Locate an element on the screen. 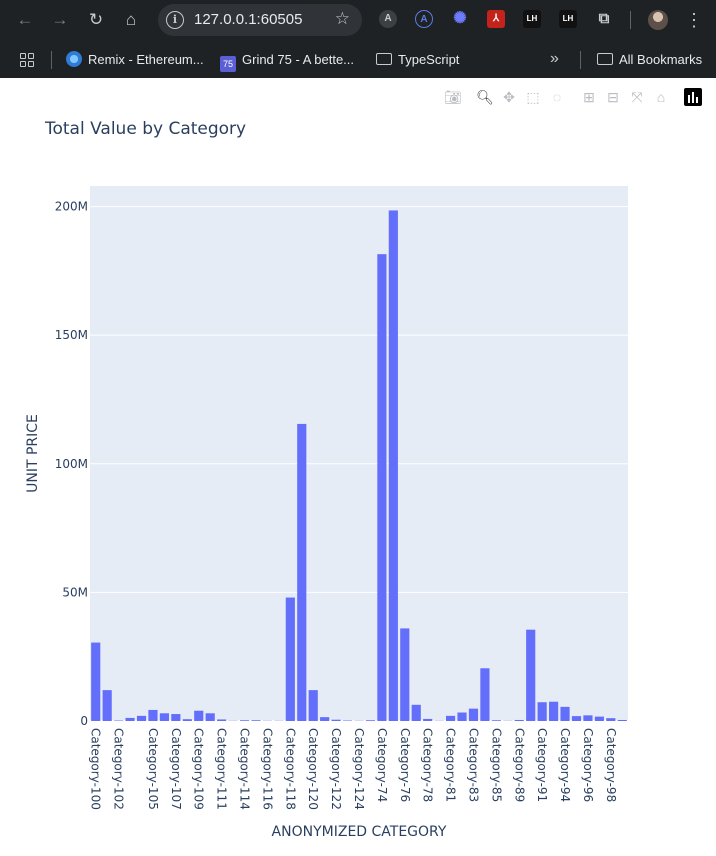  x-tick-label: Category-78 is located at coordinates (428, 765).